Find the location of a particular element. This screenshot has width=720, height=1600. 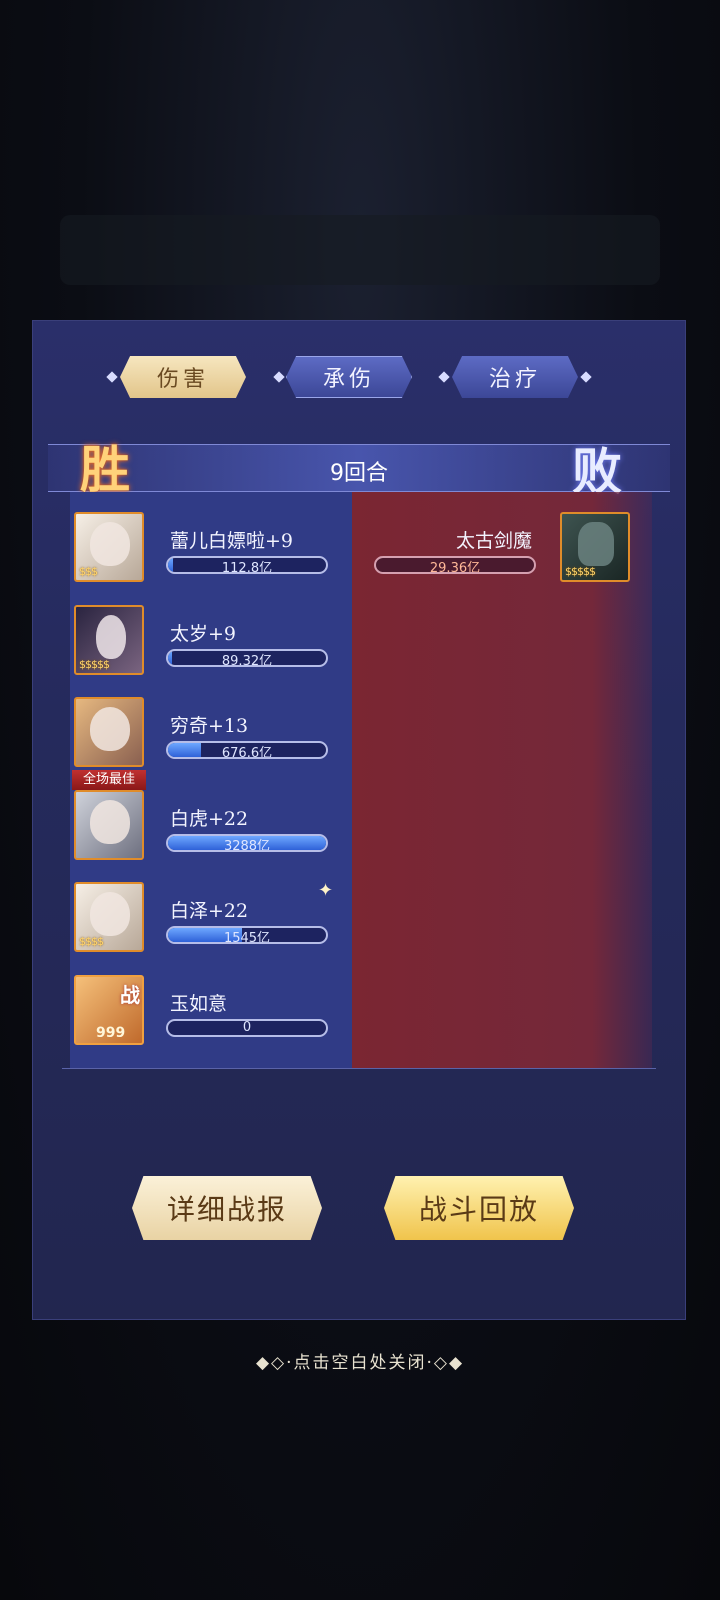

tab-healing: 治疗 is located at coordinates (515, 377).